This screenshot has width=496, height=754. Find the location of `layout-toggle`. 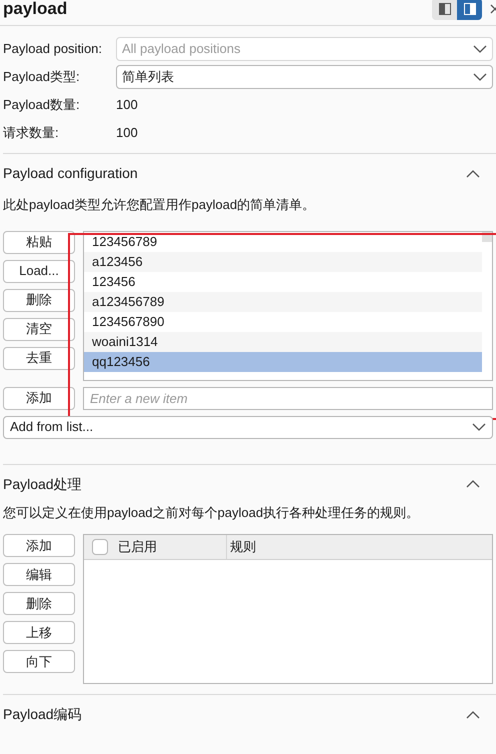

layout-toggle is located at coordinates (469, 10).